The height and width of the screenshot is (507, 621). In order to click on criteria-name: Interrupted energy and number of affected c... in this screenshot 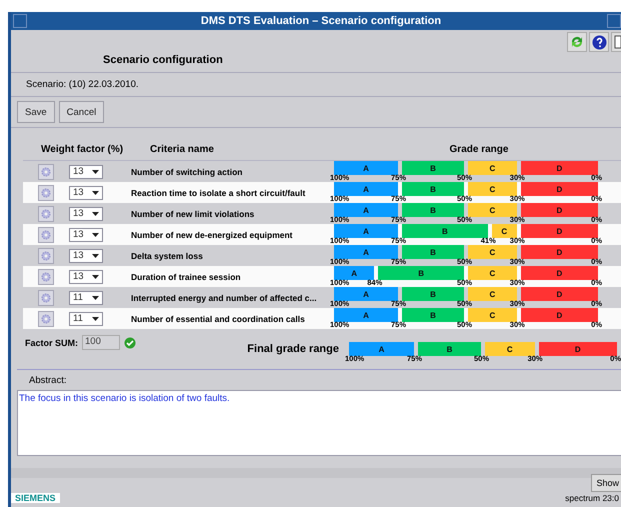, I will do `click(224, 297)`.